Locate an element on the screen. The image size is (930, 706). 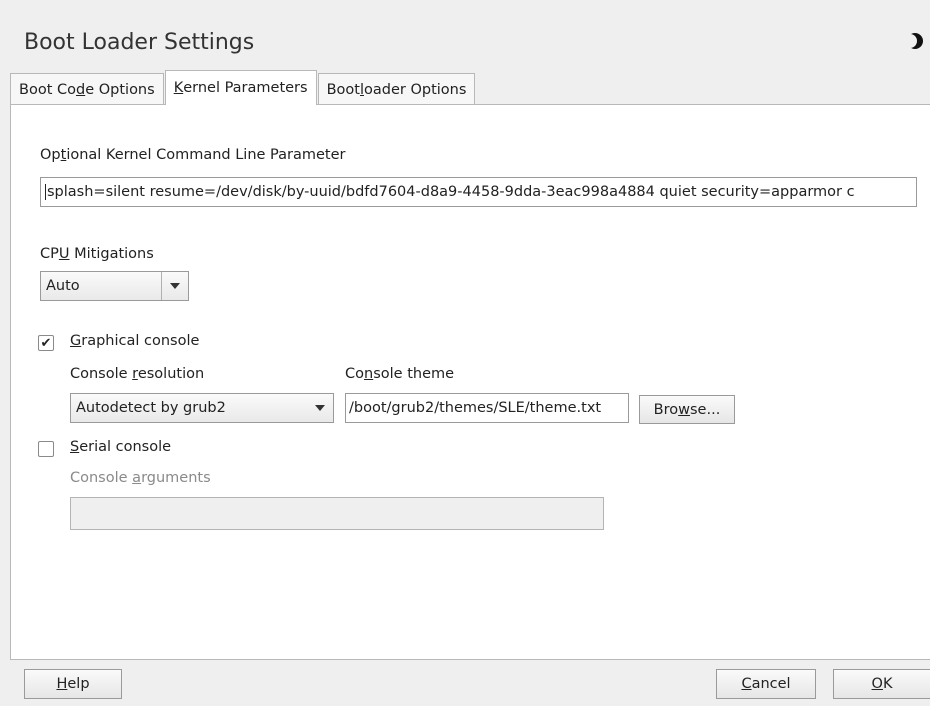
cpu-mitigations-select: Auto is located at coordinates (114, 286).